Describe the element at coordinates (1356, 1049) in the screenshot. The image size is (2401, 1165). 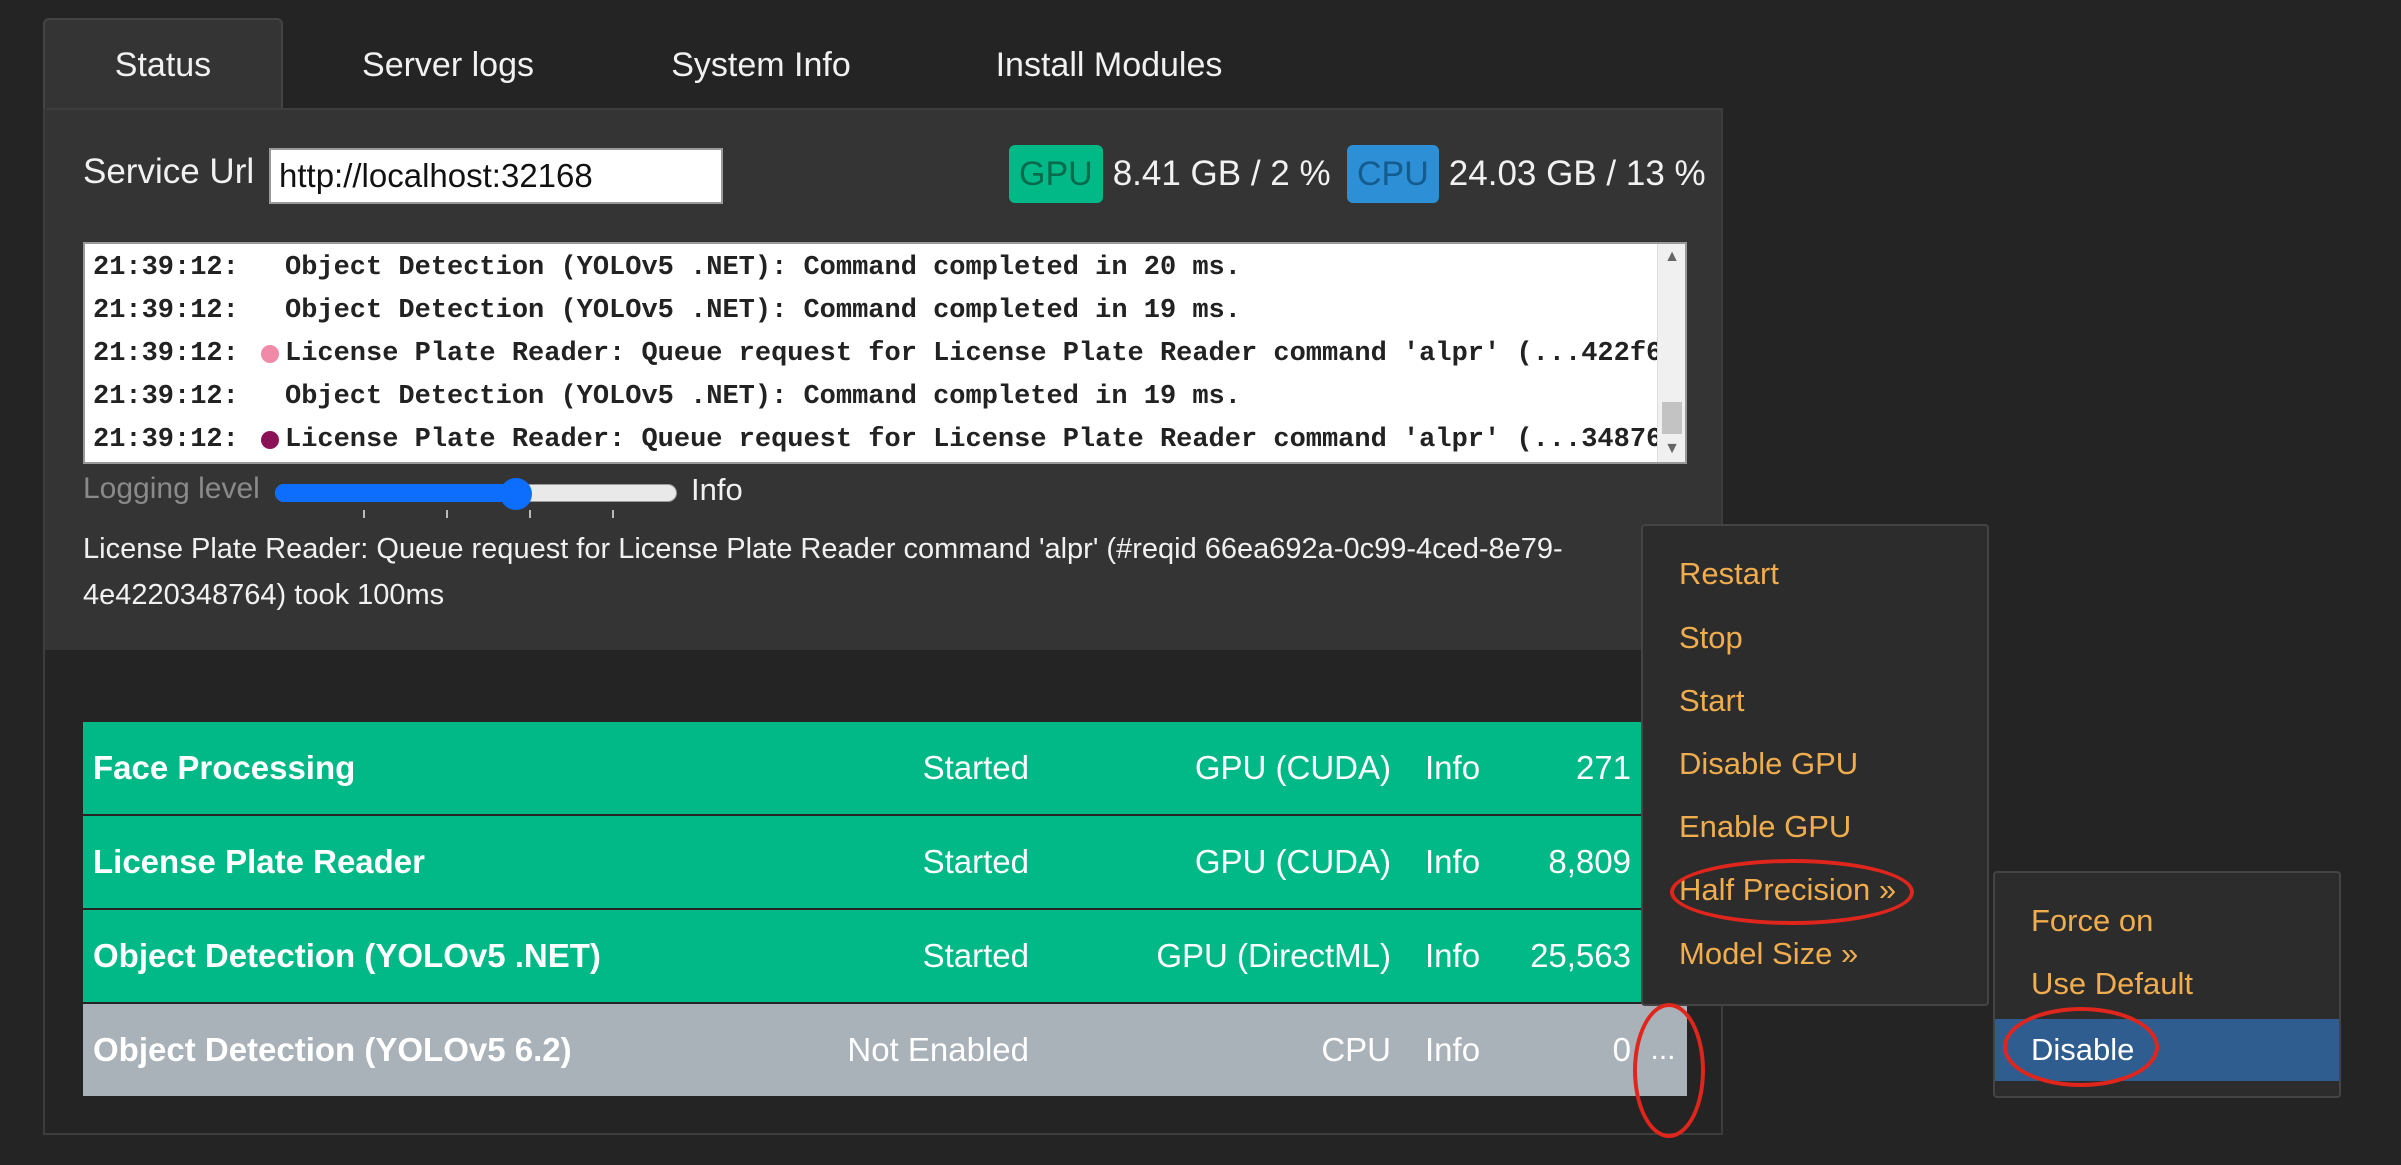
I see `module-hardware: CPU` at that location.